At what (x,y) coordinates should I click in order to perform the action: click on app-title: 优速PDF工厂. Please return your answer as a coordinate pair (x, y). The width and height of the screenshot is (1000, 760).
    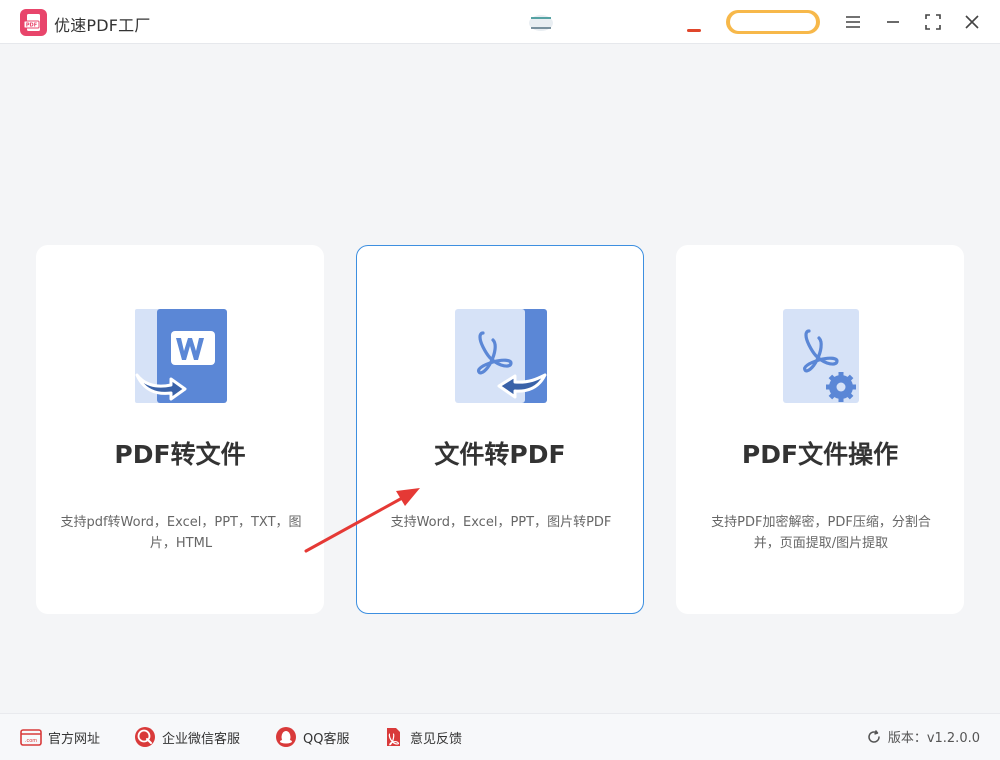
    Looking at the image, I should click on (102, 25).